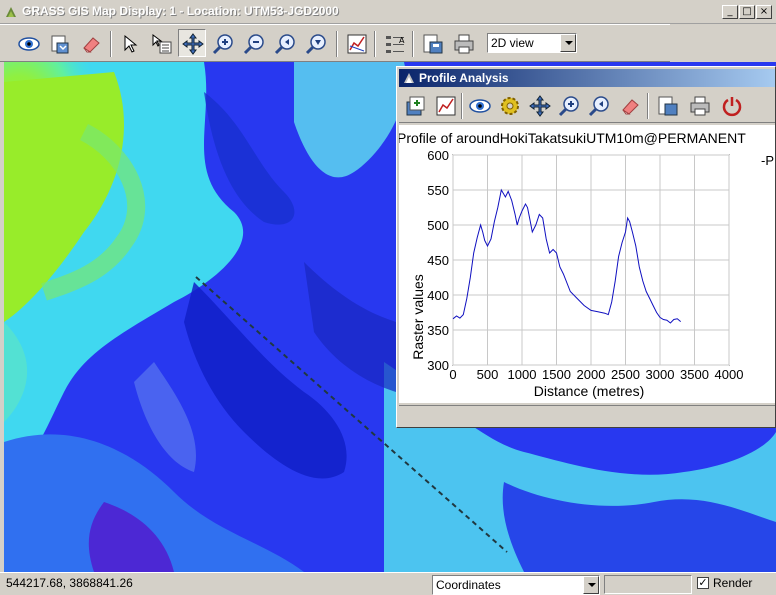 This screenshot has width=776, height=595. I want to click on view-mode-select: 2D view, so click(532, 43).